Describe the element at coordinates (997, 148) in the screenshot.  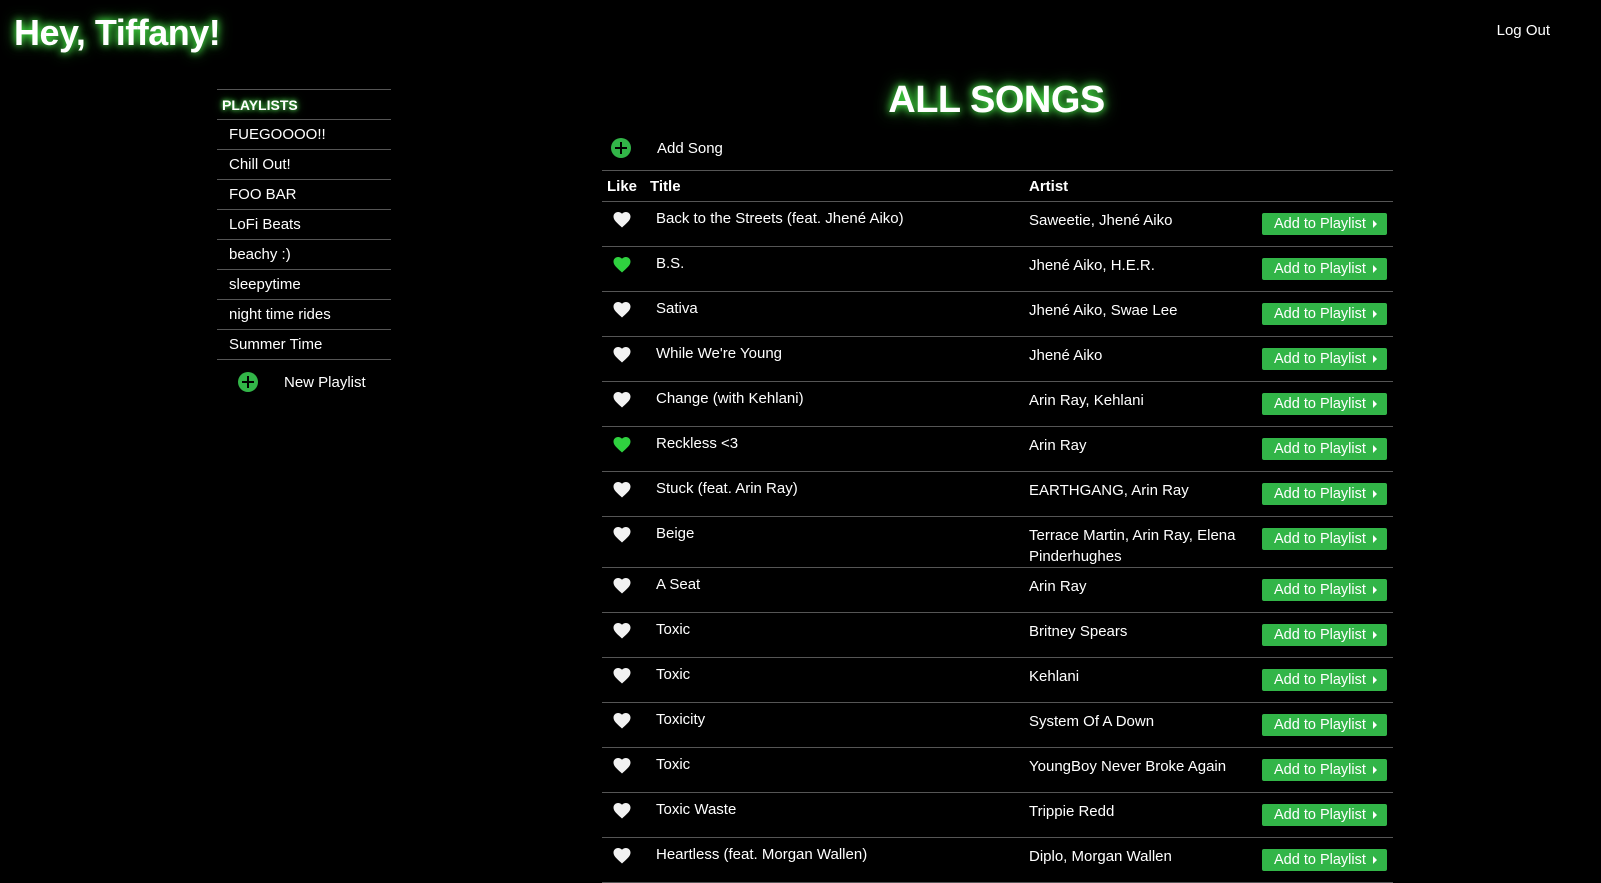
I see `add-song-button: Add Song` at that location.